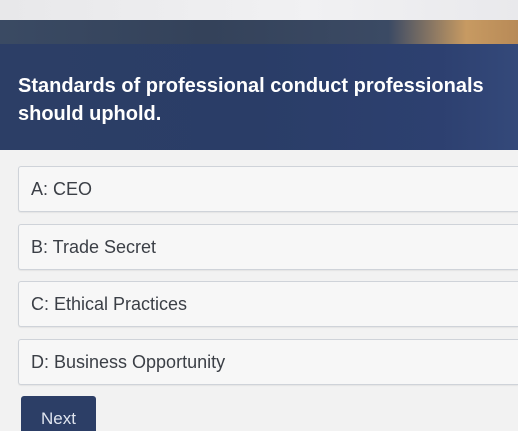 This screenshot has width=518, height=431. Describe the element at coordinates (268, 189) in the screenshot. I see `answer-option-a: A: CEO` at that location.